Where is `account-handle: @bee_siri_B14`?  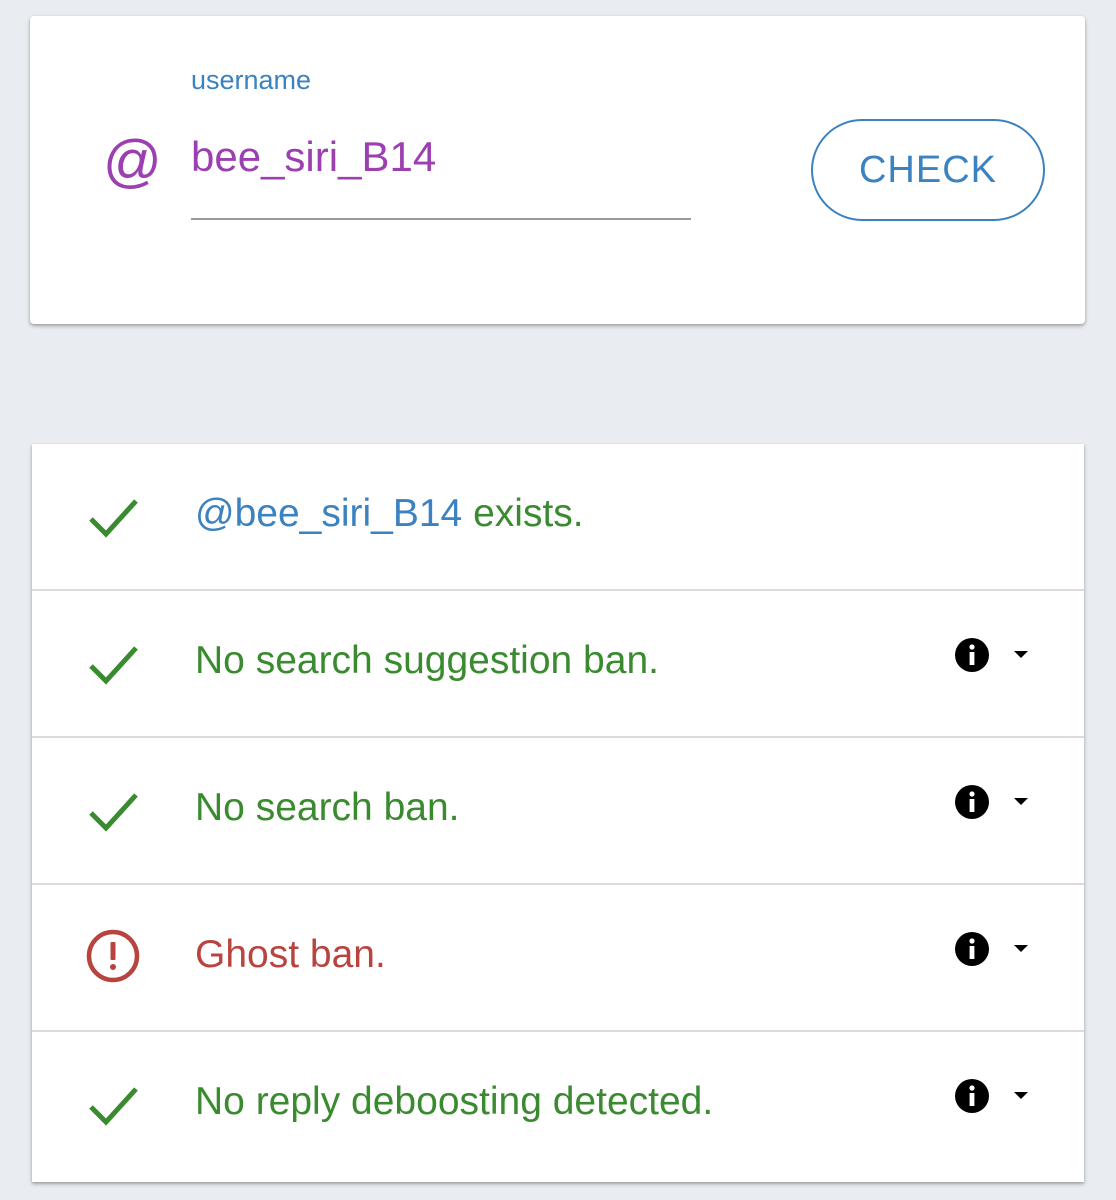 account-handle: @bee_siri_B14 is located at coordinates (329, 513).